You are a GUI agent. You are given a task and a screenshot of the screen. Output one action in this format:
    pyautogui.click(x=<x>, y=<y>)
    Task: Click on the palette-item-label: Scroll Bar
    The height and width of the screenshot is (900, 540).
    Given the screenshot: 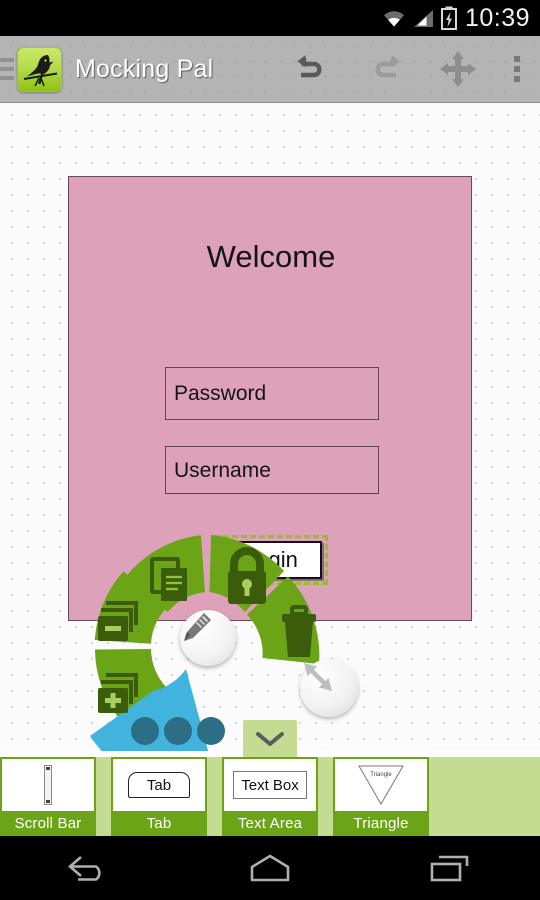 What is the action you would take?
    pyautogui.click(x=48, y=823)
    